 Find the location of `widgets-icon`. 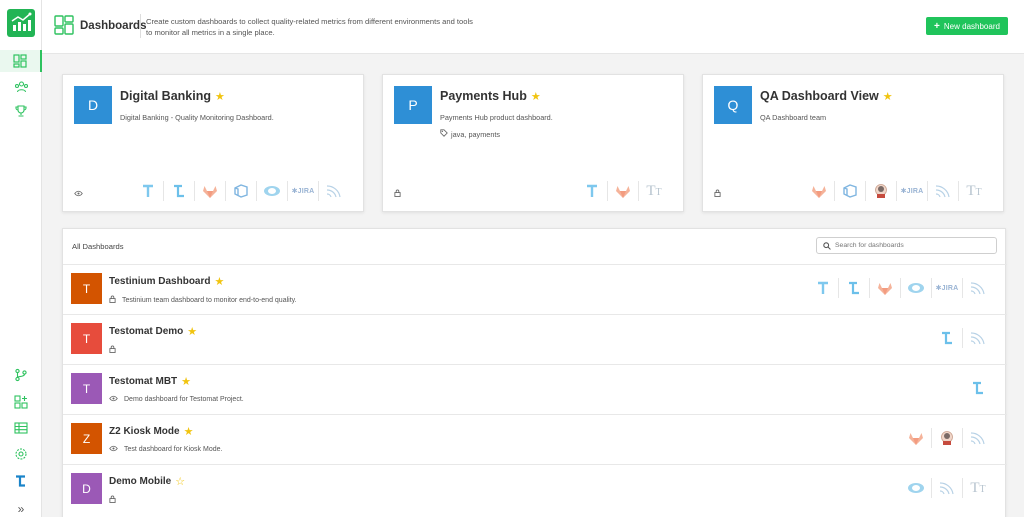

widgets-icon is located at coordinates (21, 402).